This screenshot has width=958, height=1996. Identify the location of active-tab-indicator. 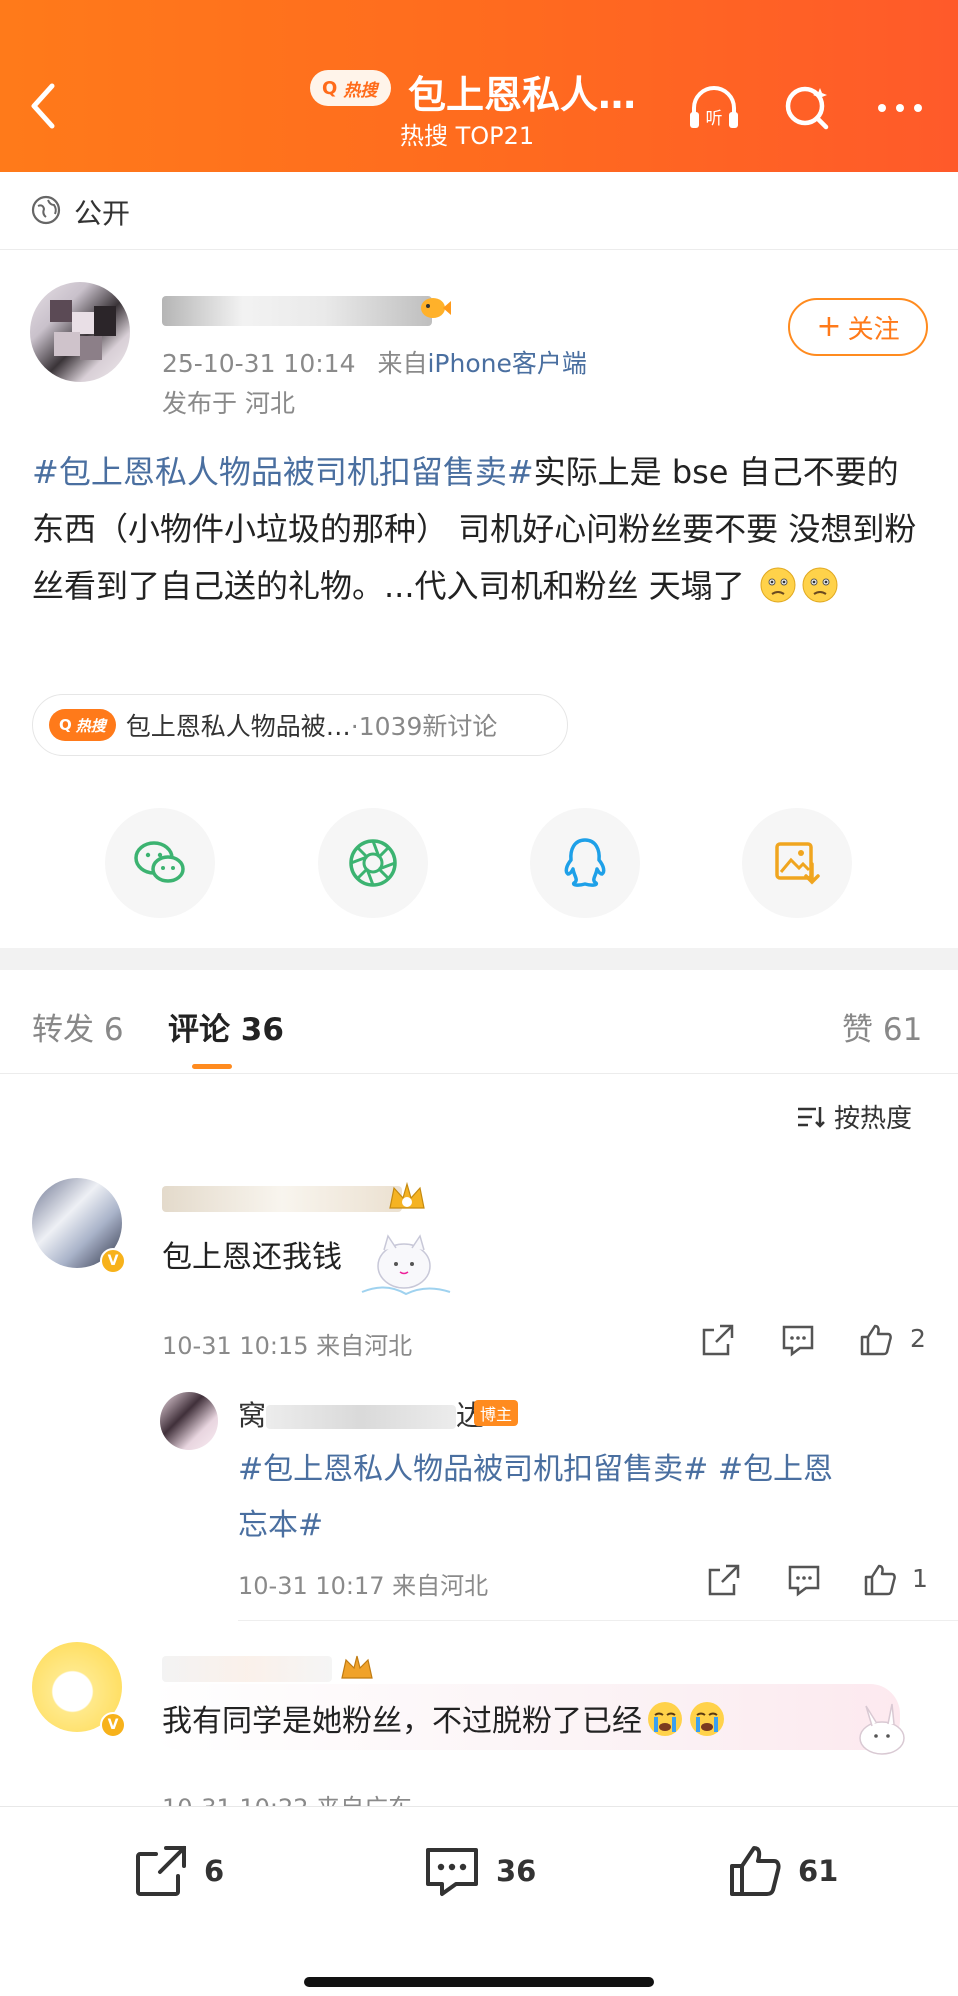
(212, 1066).